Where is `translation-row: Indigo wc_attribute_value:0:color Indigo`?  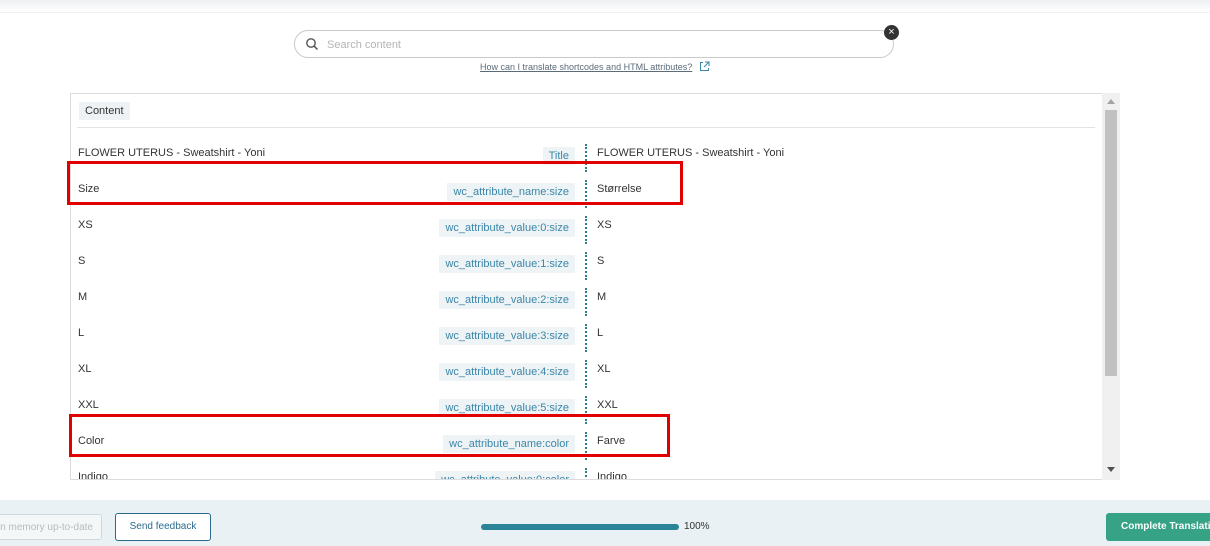 translation-row: Indigo wc_attribute_value:0:color Indigo is located at coordinates (586, 469).